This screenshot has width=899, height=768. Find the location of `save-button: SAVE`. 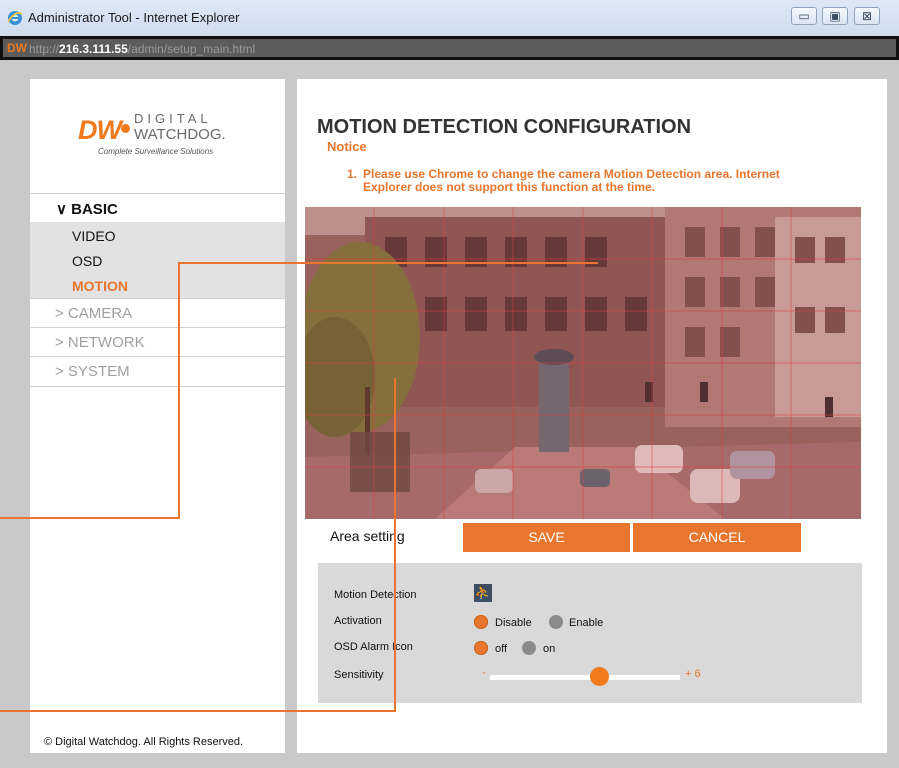

save-button: SAVE is located at coordinates (546, 537).